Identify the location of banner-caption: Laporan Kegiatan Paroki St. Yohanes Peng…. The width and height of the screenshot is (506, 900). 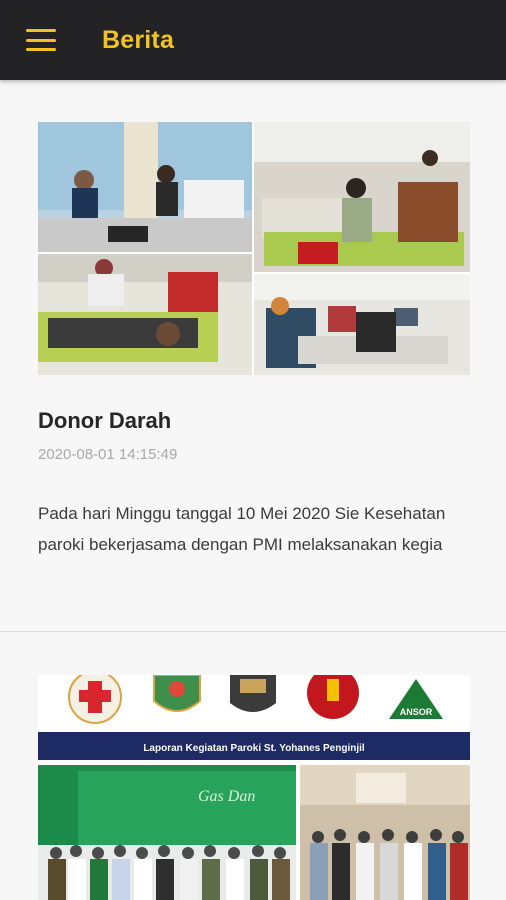
(254, 748).